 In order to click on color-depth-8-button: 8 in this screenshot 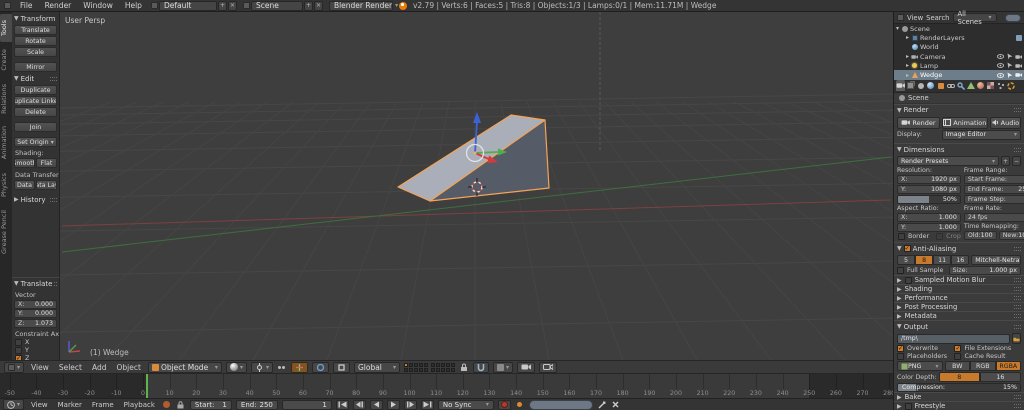, I will do `click(959, 377)`.